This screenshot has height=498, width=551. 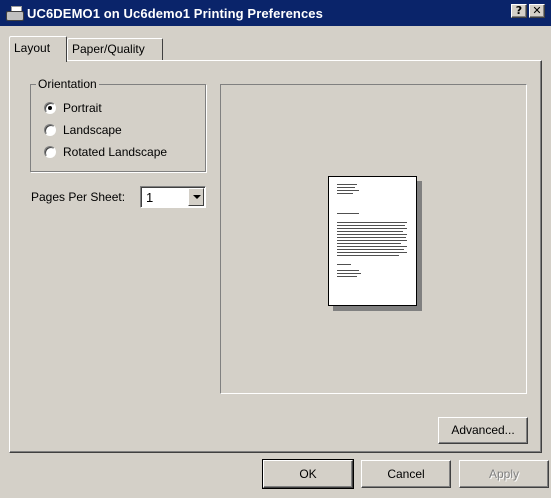 I want to click on apply-button: Apply, so click(x=504, y=474).